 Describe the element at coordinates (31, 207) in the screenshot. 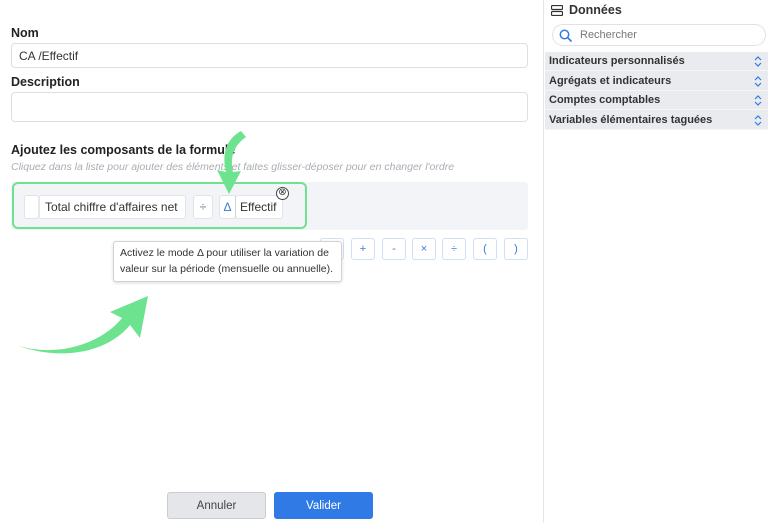

I see `formula-drag-handle` at that location.